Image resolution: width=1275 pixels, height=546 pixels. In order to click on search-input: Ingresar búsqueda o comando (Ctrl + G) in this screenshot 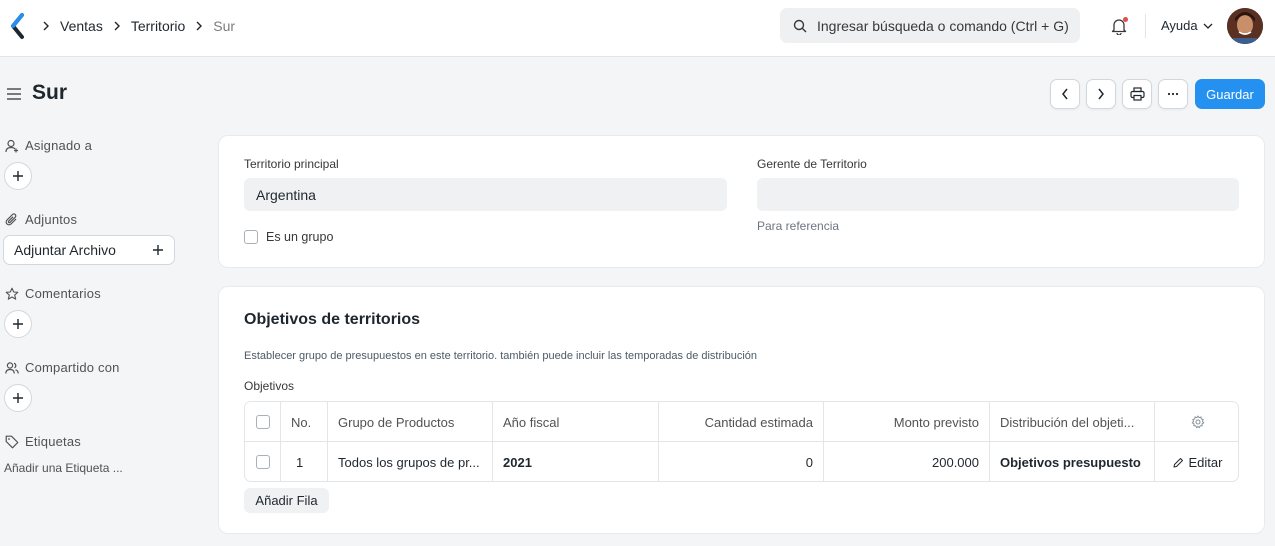, I will do `click(930, 25)`.